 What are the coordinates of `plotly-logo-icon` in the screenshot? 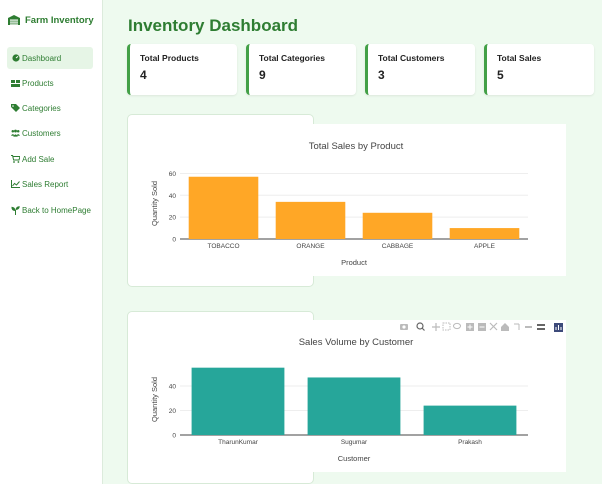 It's located at (558, 327).